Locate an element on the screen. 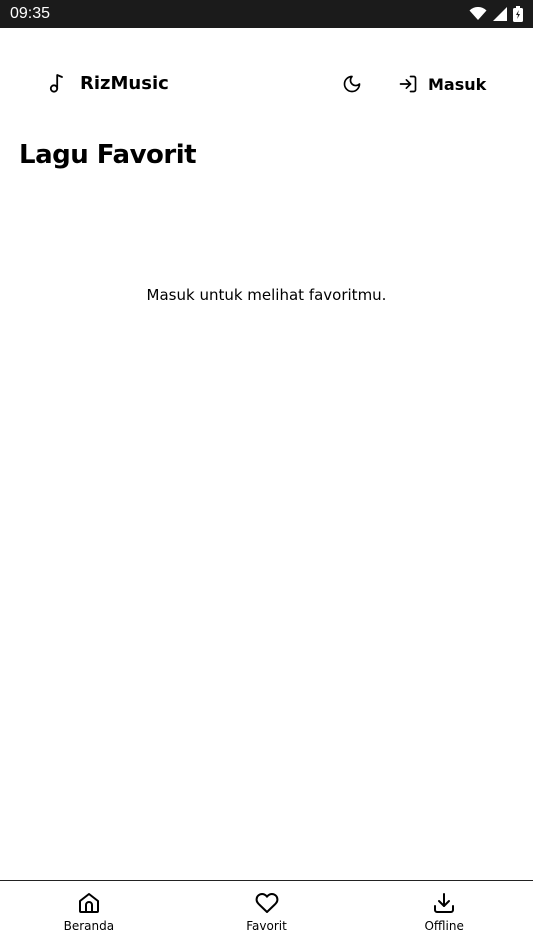  wifi-icon is located at coordinates (478, 14).